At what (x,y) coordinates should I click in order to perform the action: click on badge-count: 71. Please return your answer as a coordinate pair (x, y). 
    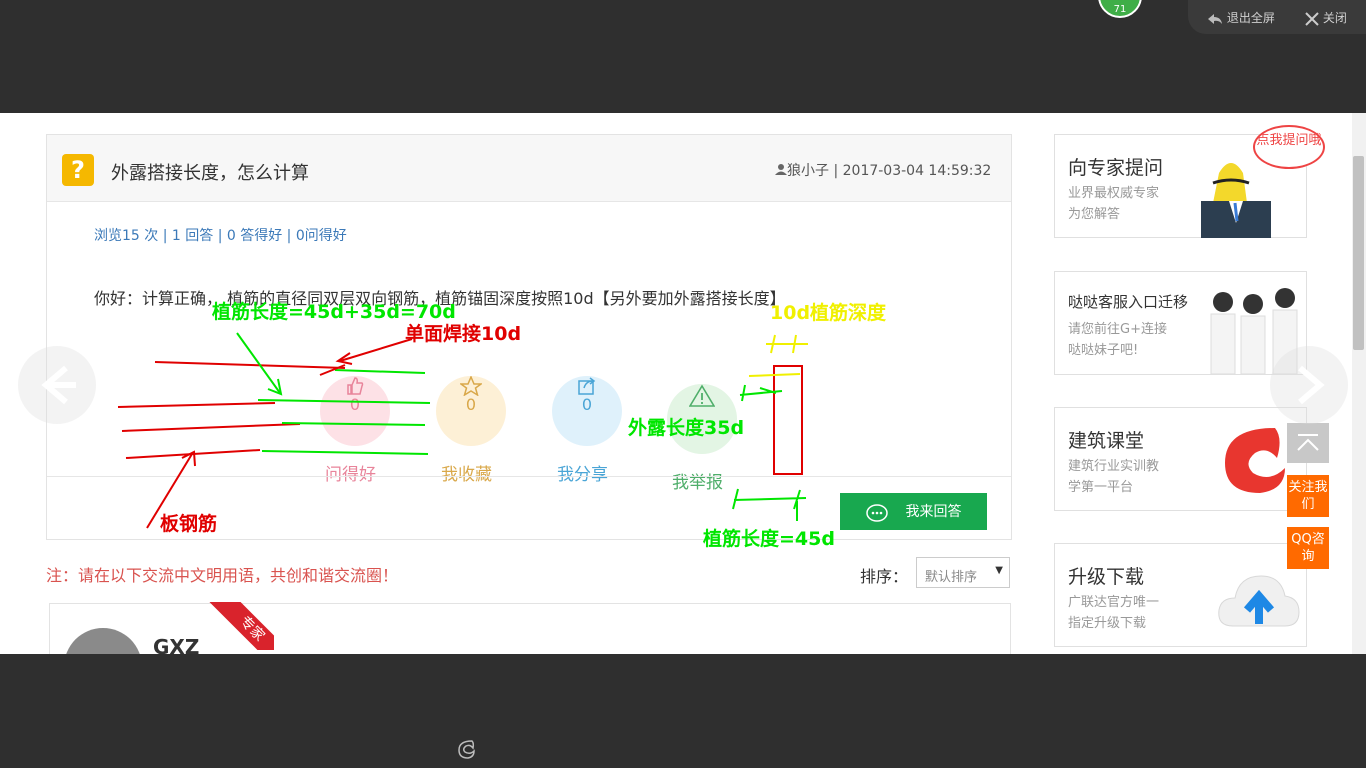
    Looking at the image, I should click on (1120, 9).